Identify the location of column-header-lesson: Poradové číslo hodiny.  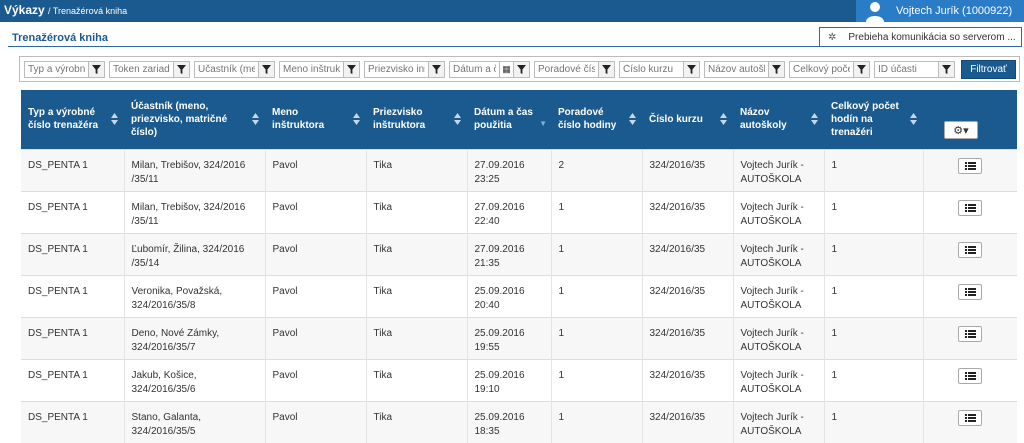
(596, 119).